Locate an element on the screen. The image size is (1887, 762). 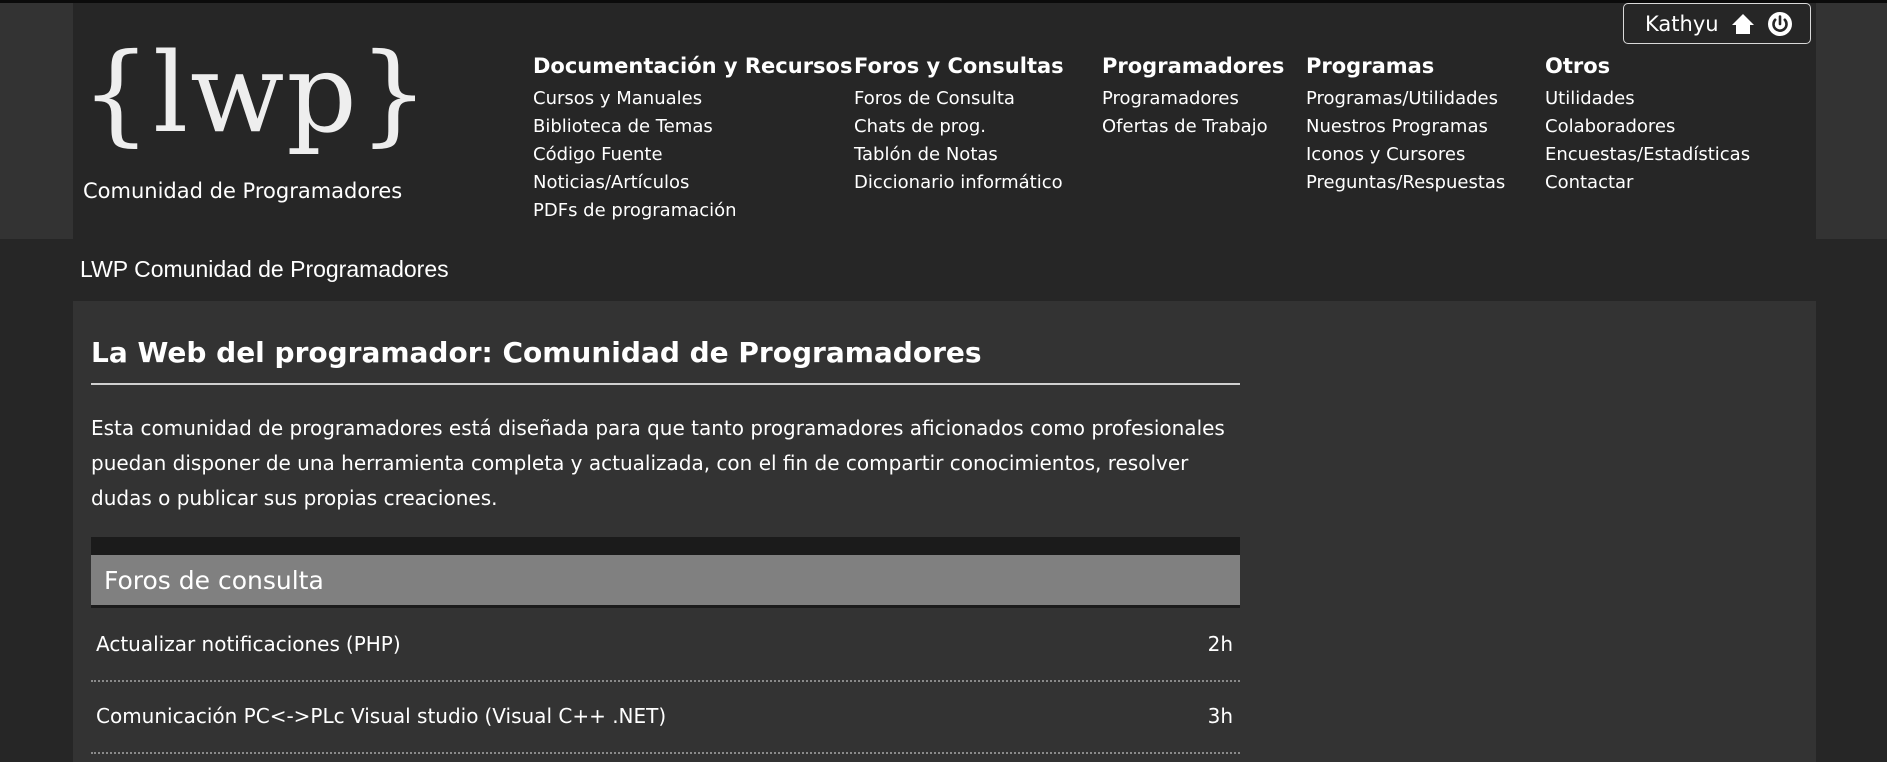
nav-heading: Foros y Consultas is located at coordinates (959, 66).